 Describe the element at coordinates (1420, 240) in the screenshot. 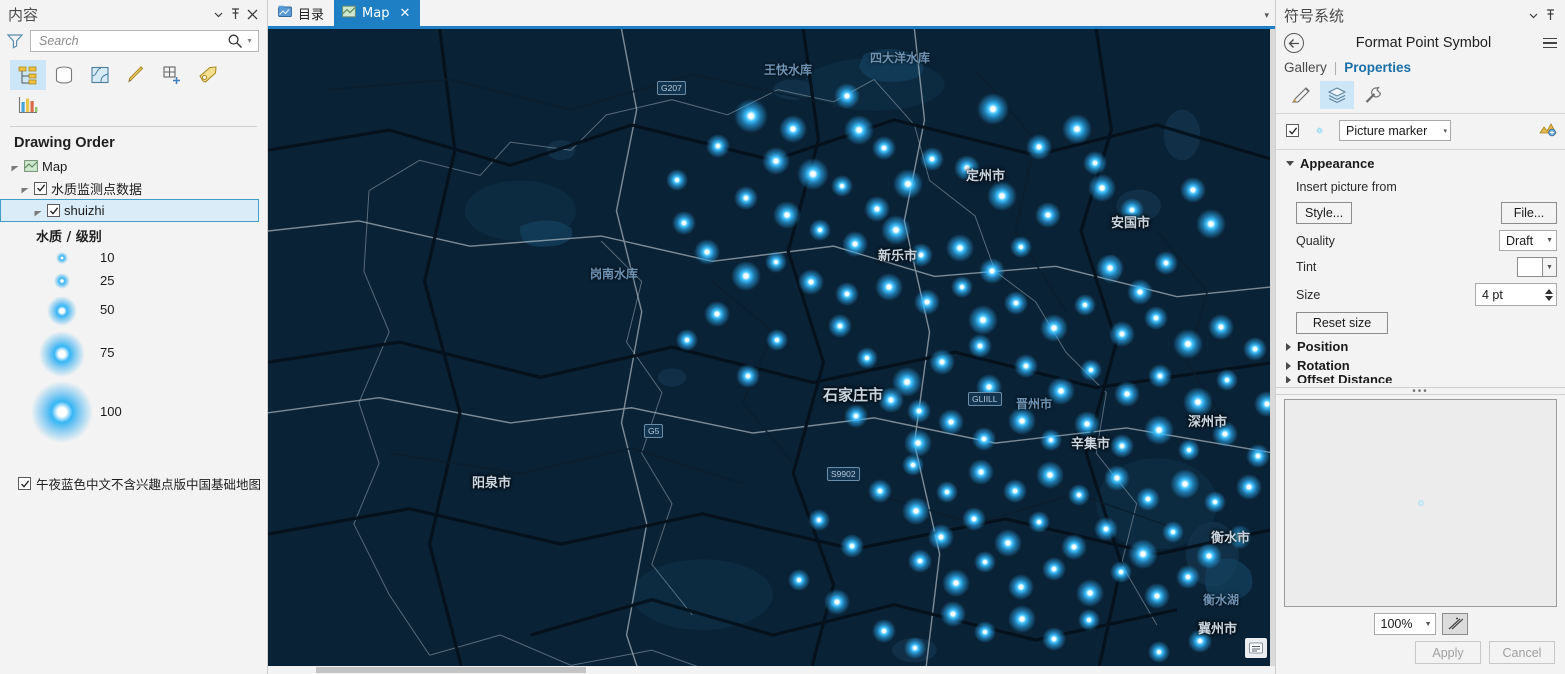

I see `quality-row: Quality Draft ▼` at that location.